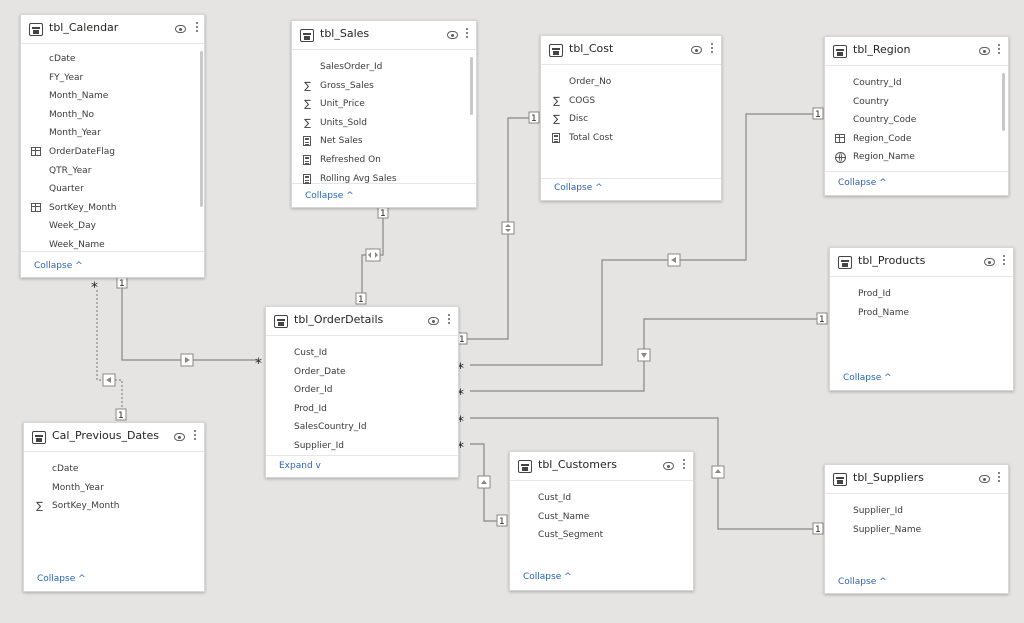  What do you see at coordinates (631, 50) in the screenshot?
I see `card-header: tbl_Cost` at bounding box center [631, 50].